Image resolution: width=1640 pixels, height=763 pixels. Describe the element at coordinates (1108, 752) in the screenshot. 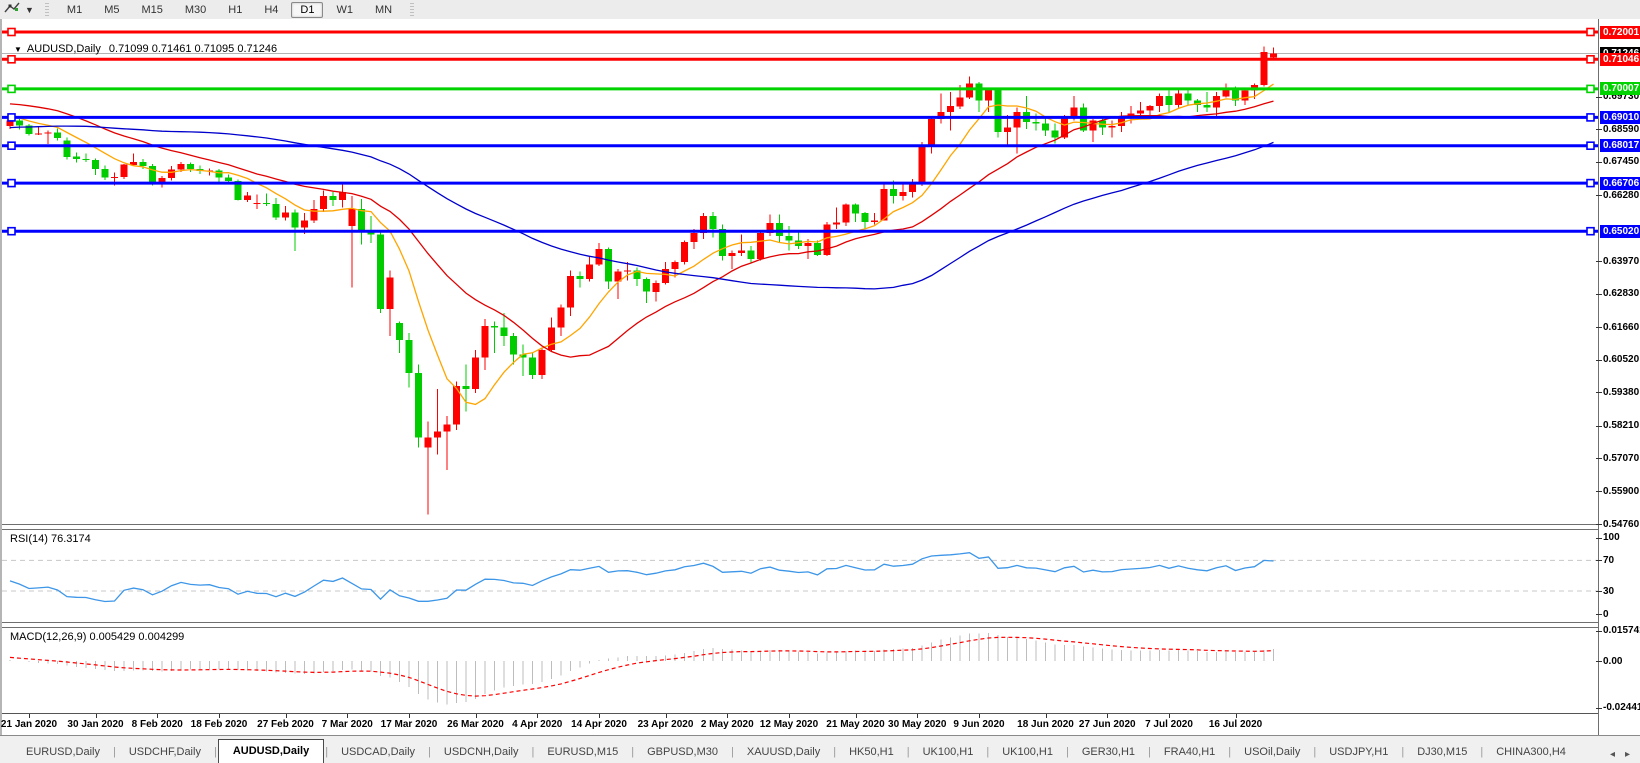

I see `chart-tab-ger30-h1: GER30,H1` at that location.